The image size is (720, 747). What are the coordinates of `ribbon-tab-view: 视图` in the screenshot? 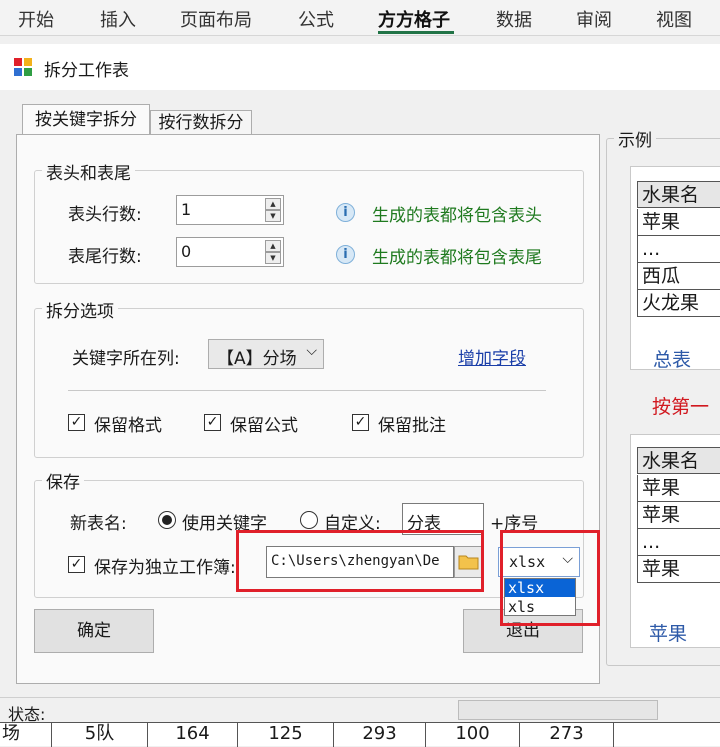 It's located at (674, 19).